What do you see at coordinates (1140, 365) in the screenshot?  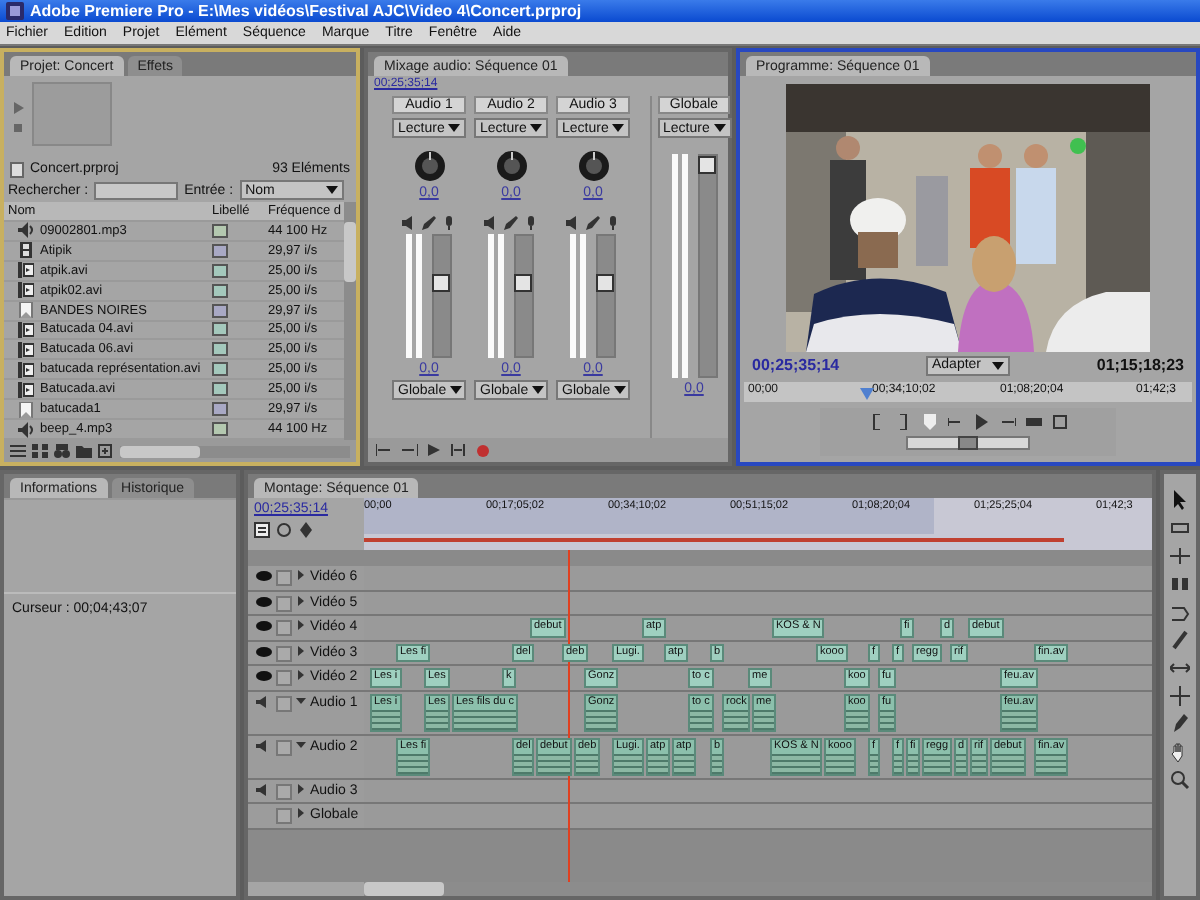 I see `duration: 01;15;18;23` at bounding box center [1140, 365].